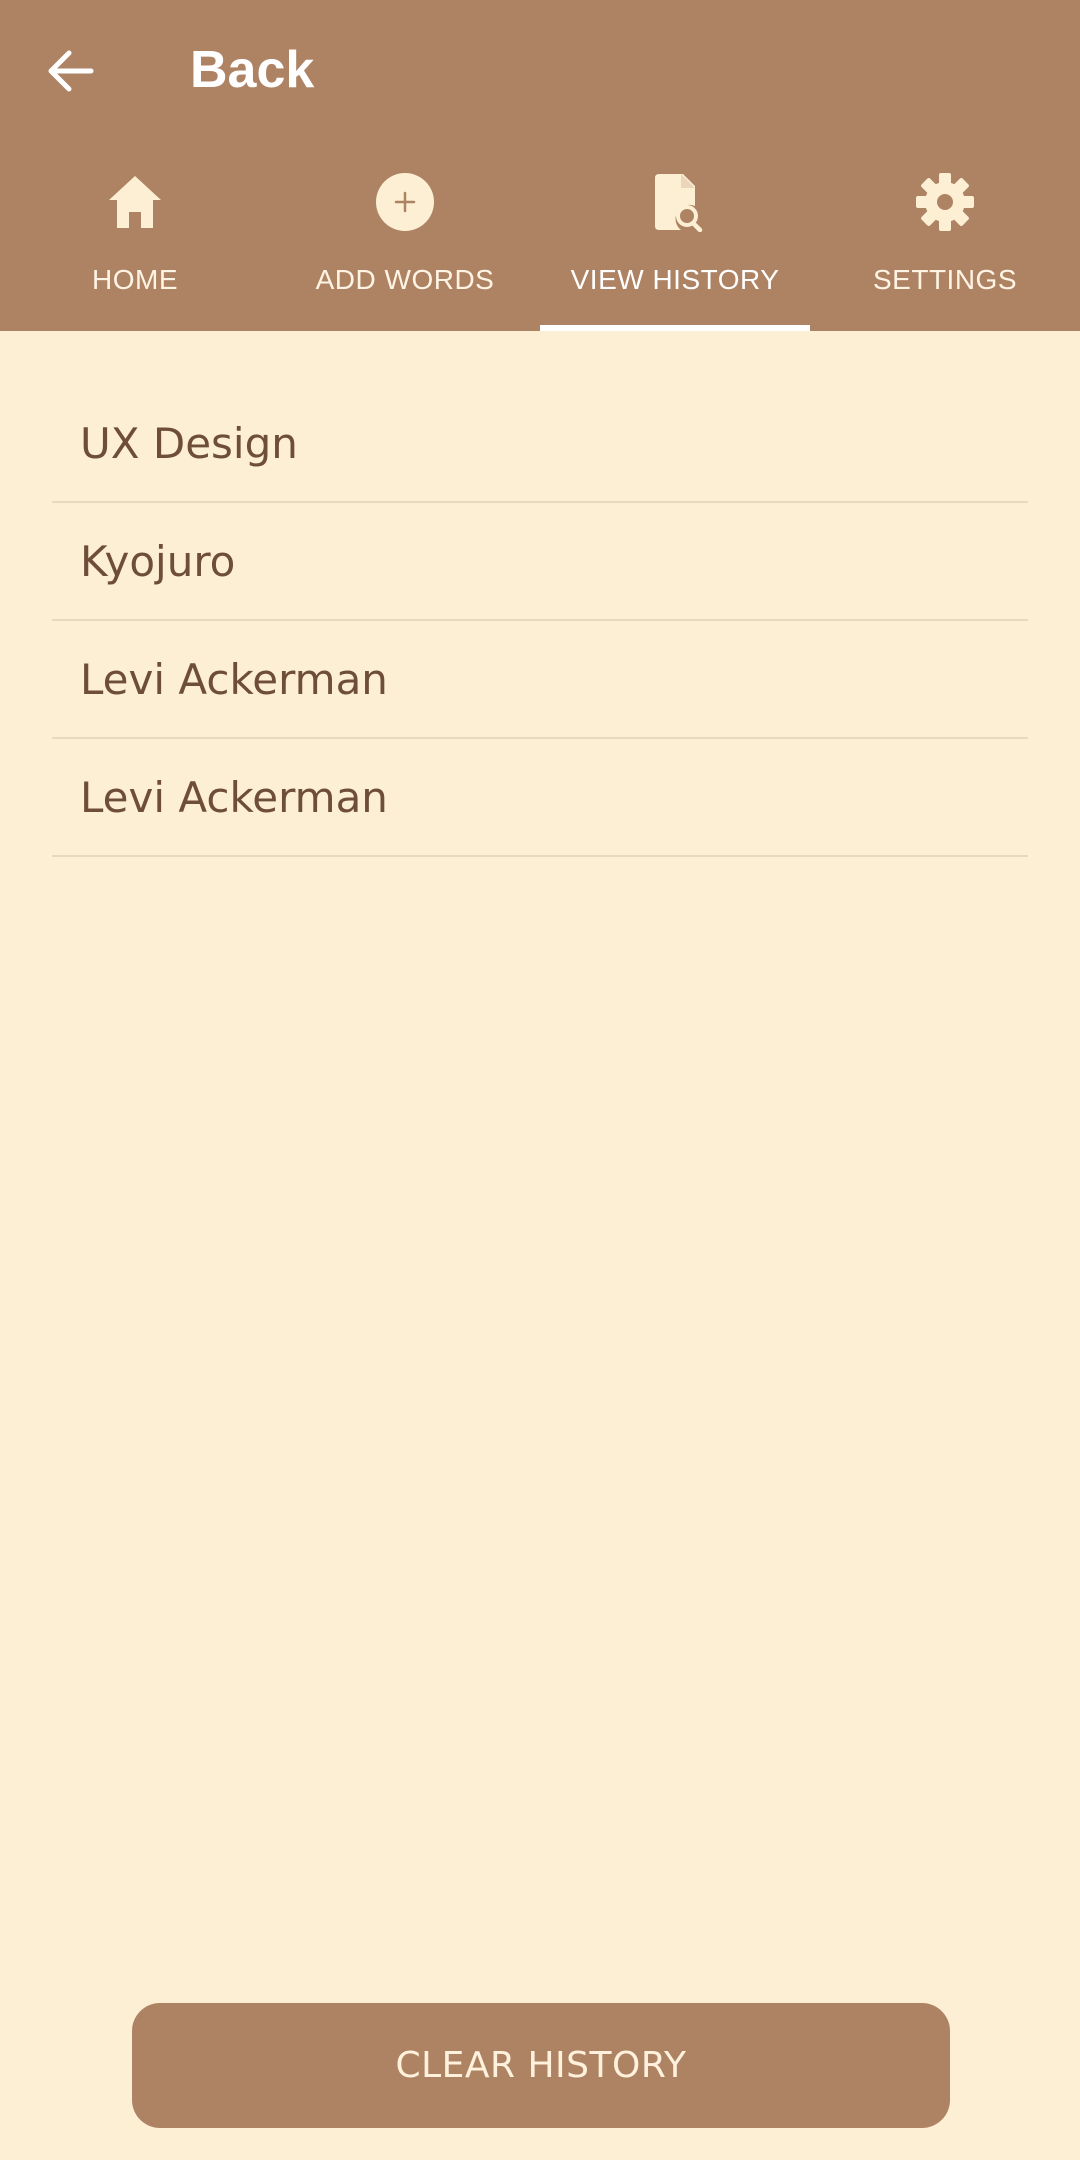  Describe the element at coordinates (135, 245) in the screenshot. I see `tab-home: HOME` at that location.